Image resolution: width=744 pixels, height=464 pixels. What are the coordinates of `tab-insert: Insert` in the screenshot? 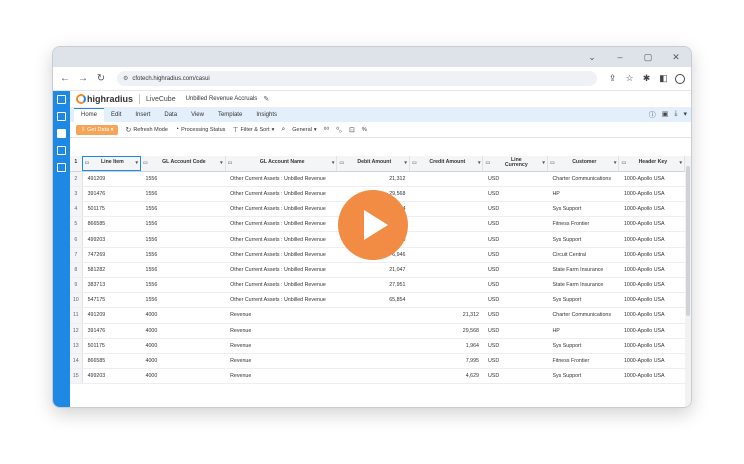 It's located at (142, 115).